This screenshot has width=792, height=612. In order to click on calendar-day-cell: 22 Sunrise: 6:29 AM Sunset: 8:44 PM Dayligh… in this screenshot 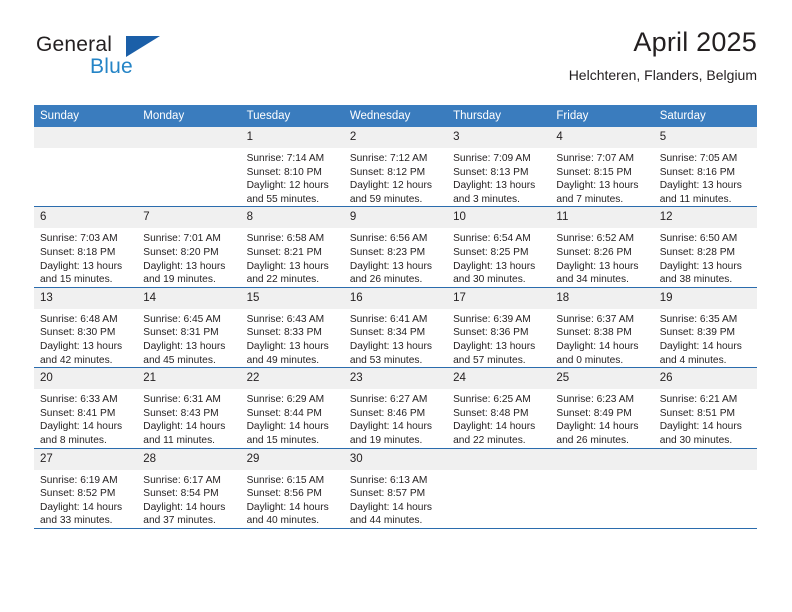, I will do `click(292, 408)`.